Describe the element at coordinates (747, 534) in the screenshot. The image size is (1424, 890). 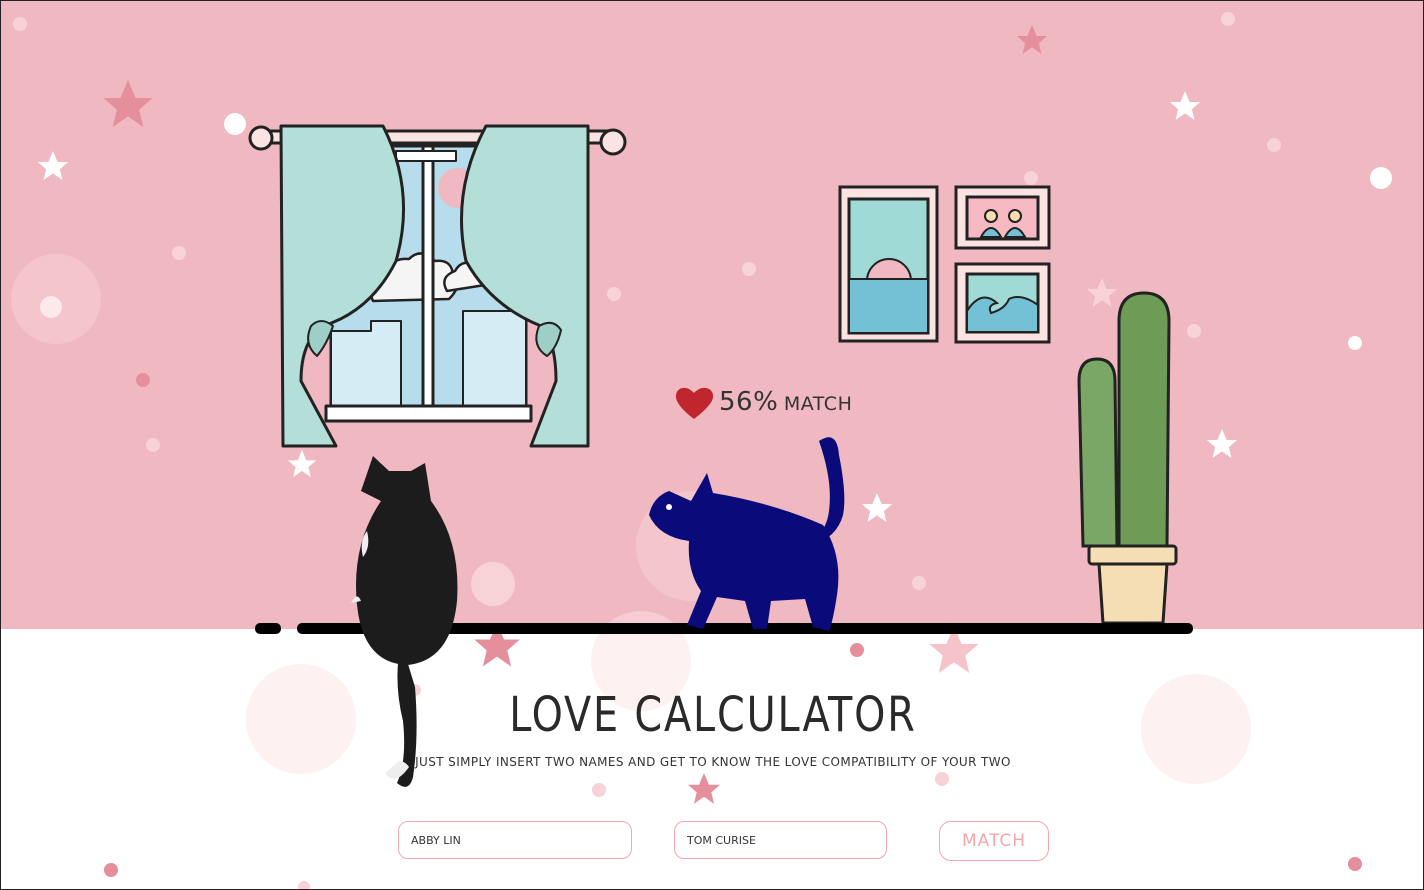
I see `blue-cat` at that location.